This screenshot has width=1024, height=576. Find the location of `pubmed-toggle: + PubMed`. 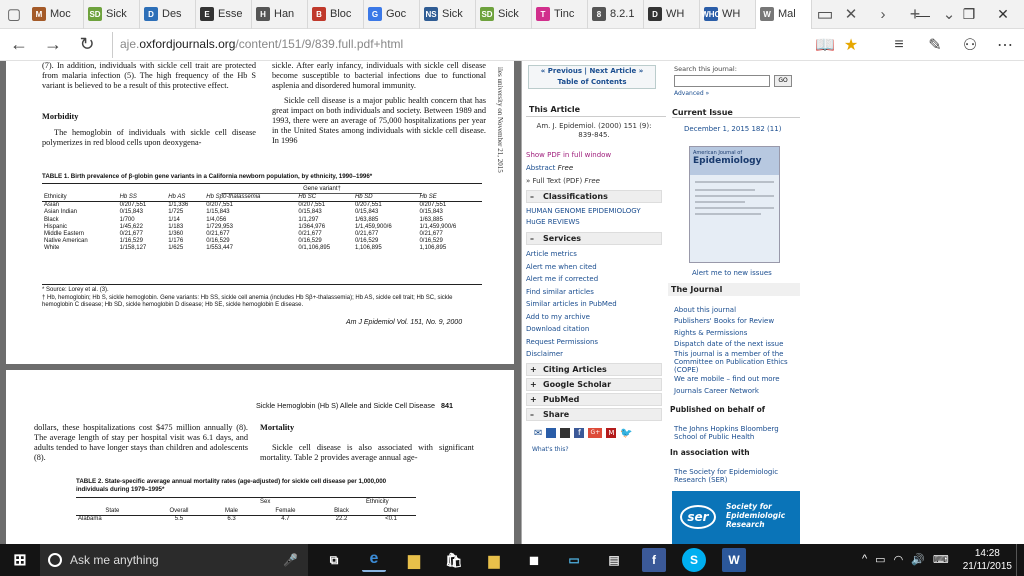

pubmed-toggle: + PubMed is located at coordinates (594, 399).